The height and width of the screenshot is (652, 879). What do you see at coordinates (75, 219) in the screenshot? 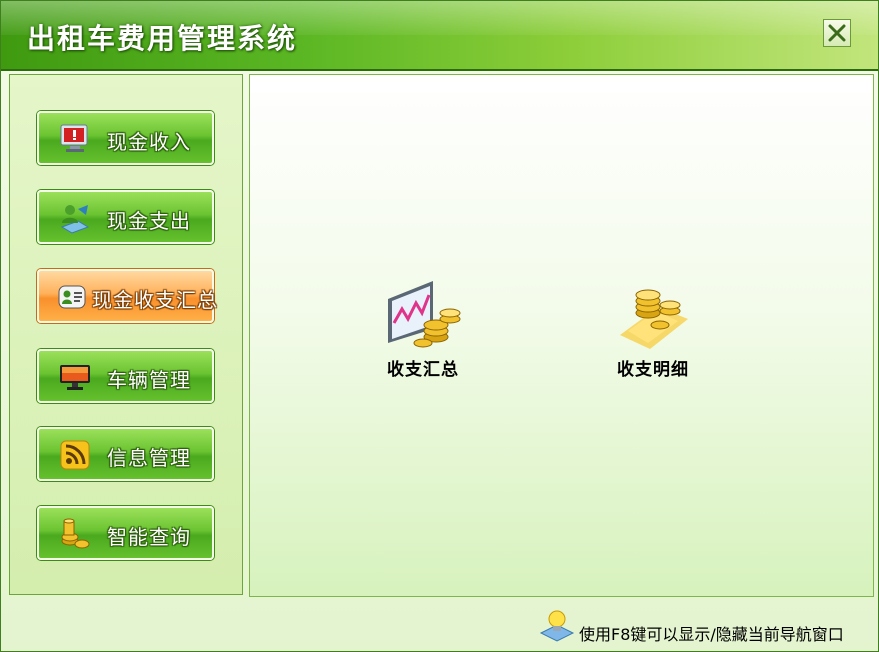
I see `user-money-icon` at bounding box center [75, 219].